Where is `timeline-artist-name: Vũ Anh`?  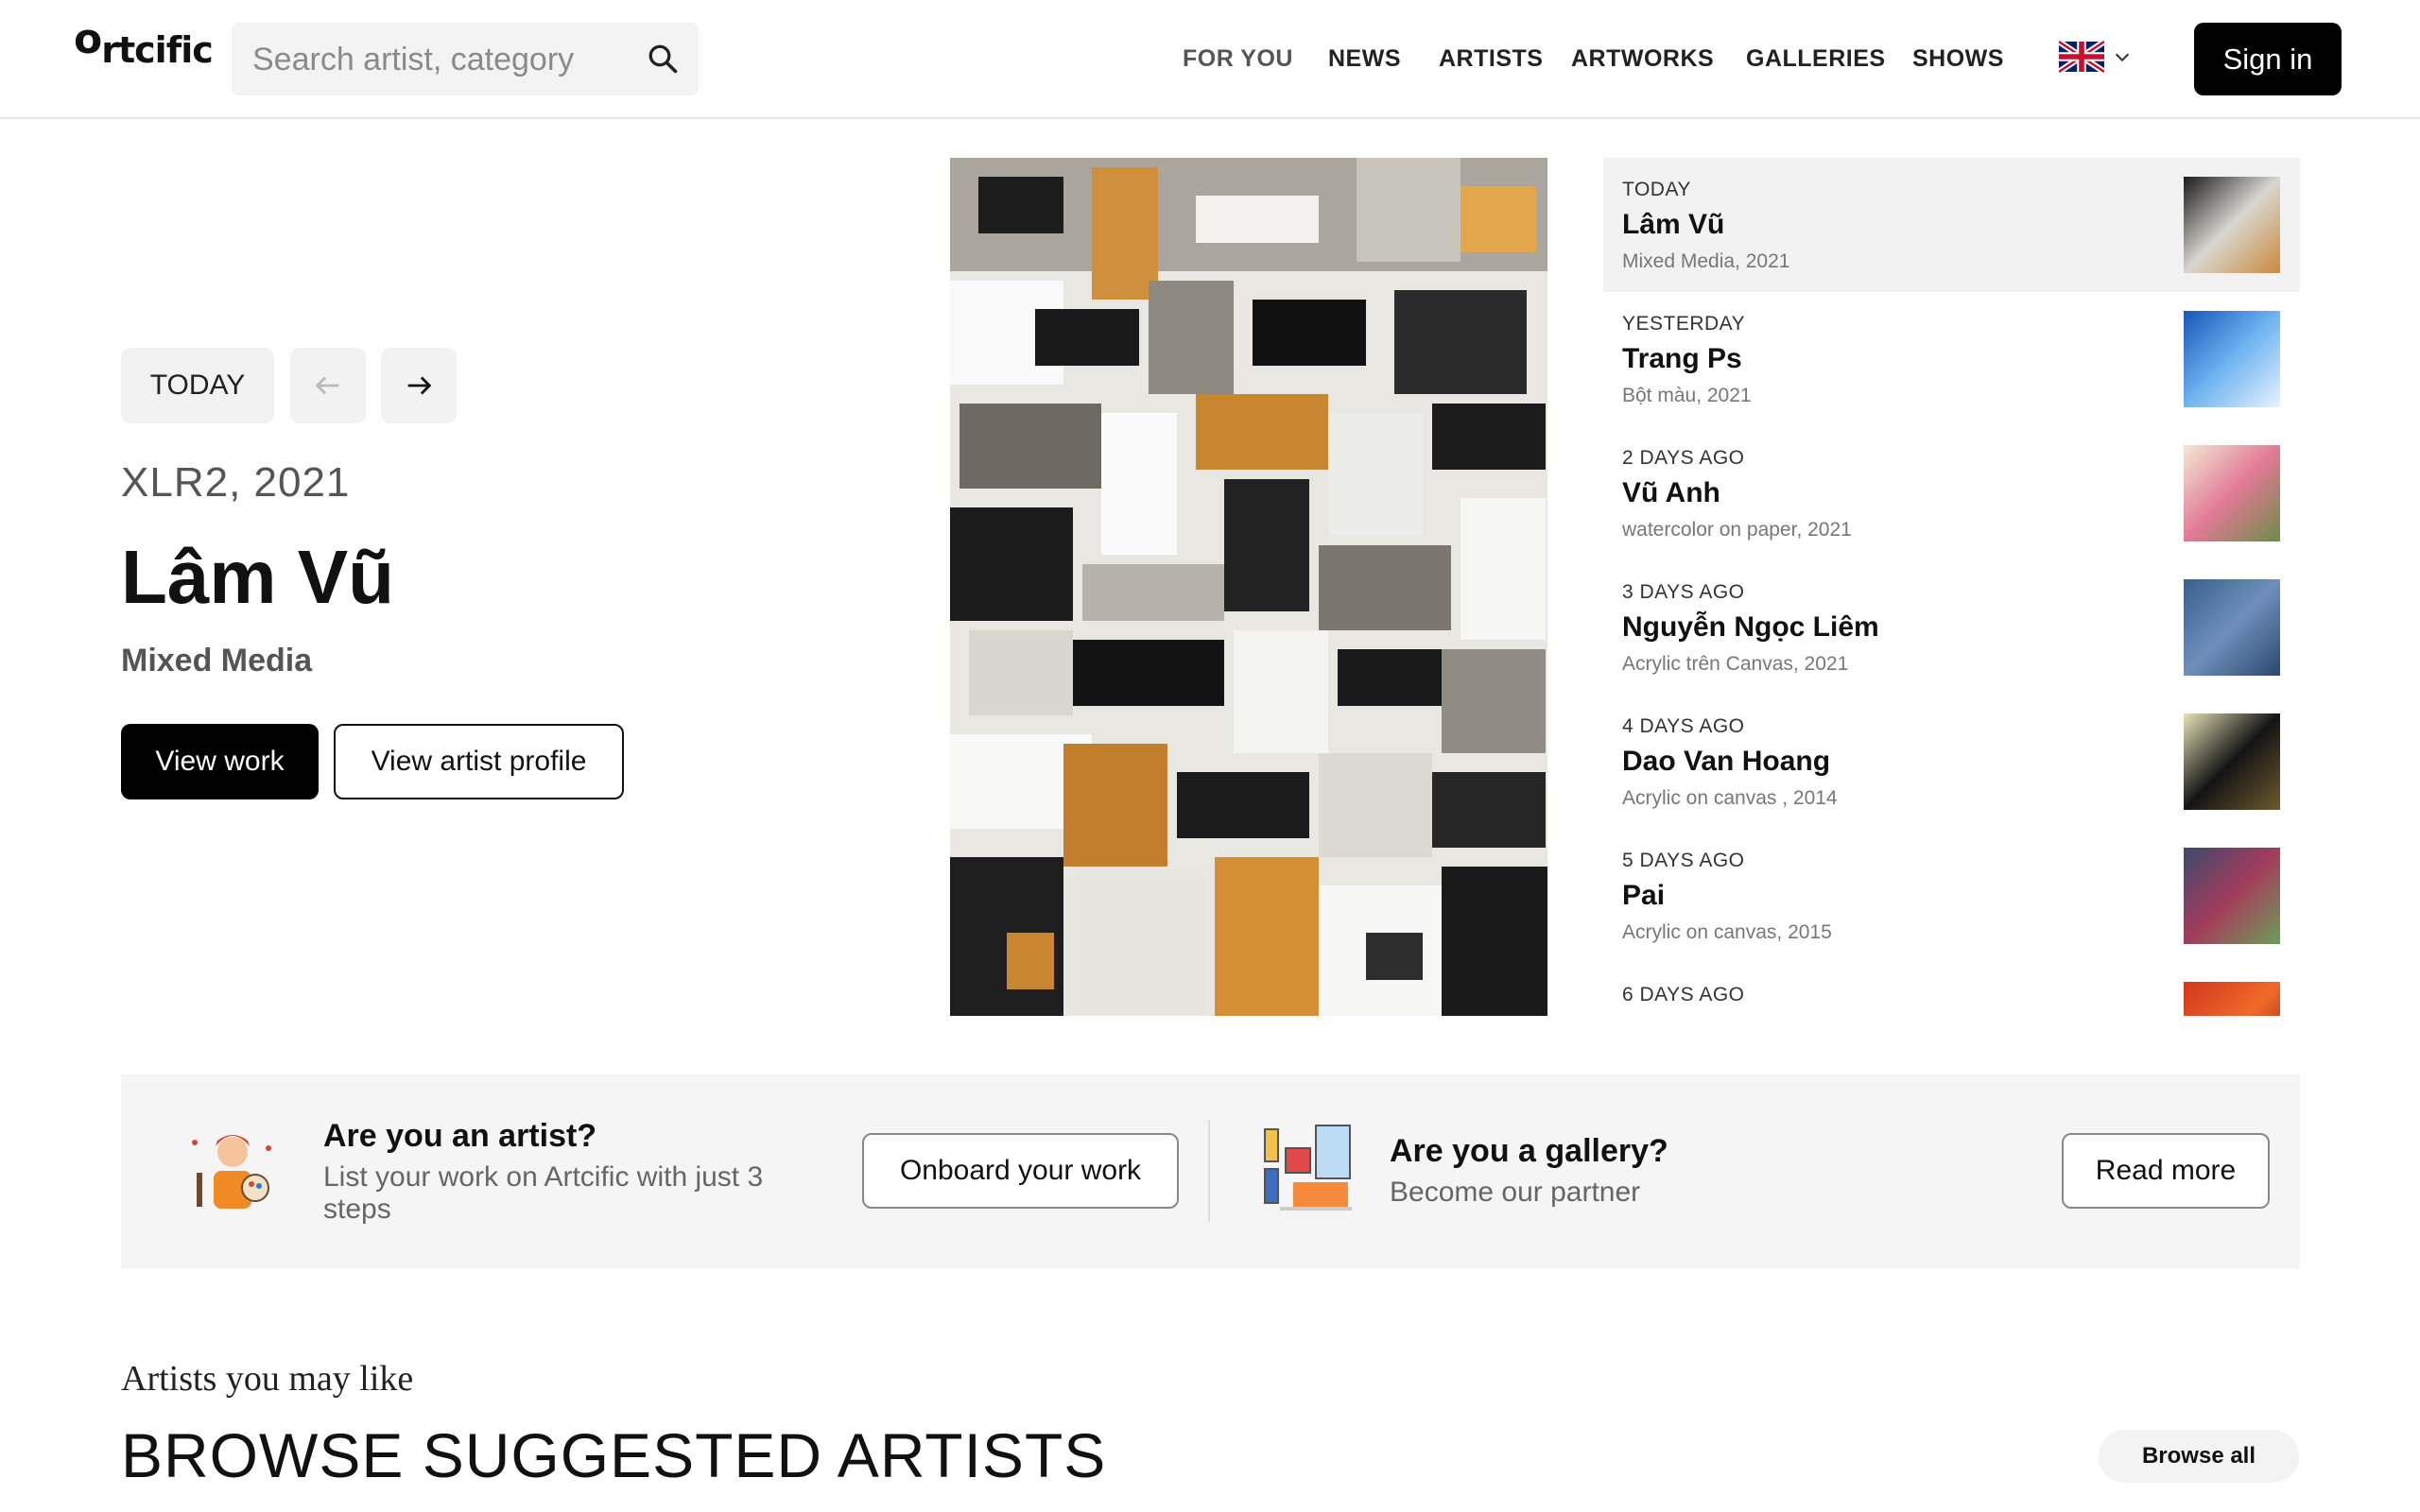
timeline-artist-name: Vũ Anh is located at coordinates (1671, 492).